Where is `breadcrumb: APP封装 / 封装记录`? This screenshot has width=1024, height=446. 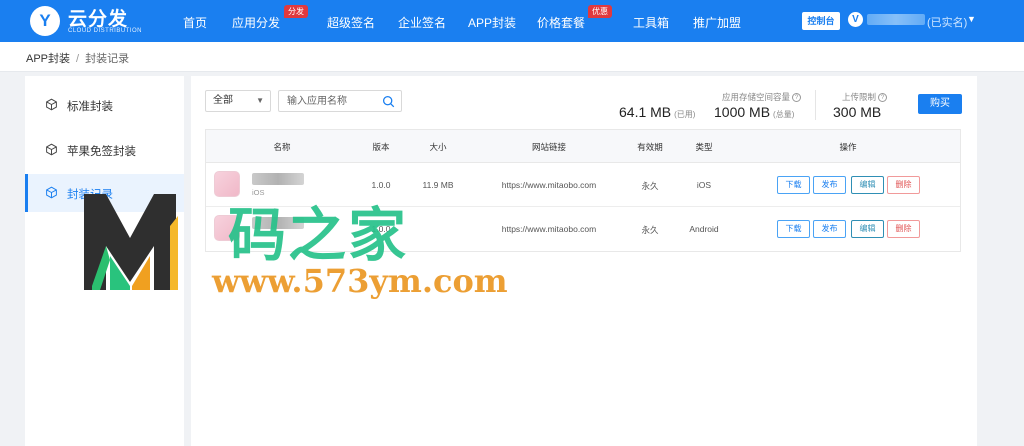 breadcrumb: APP封装 / 封装记录 is located at coordinates (77, 58).